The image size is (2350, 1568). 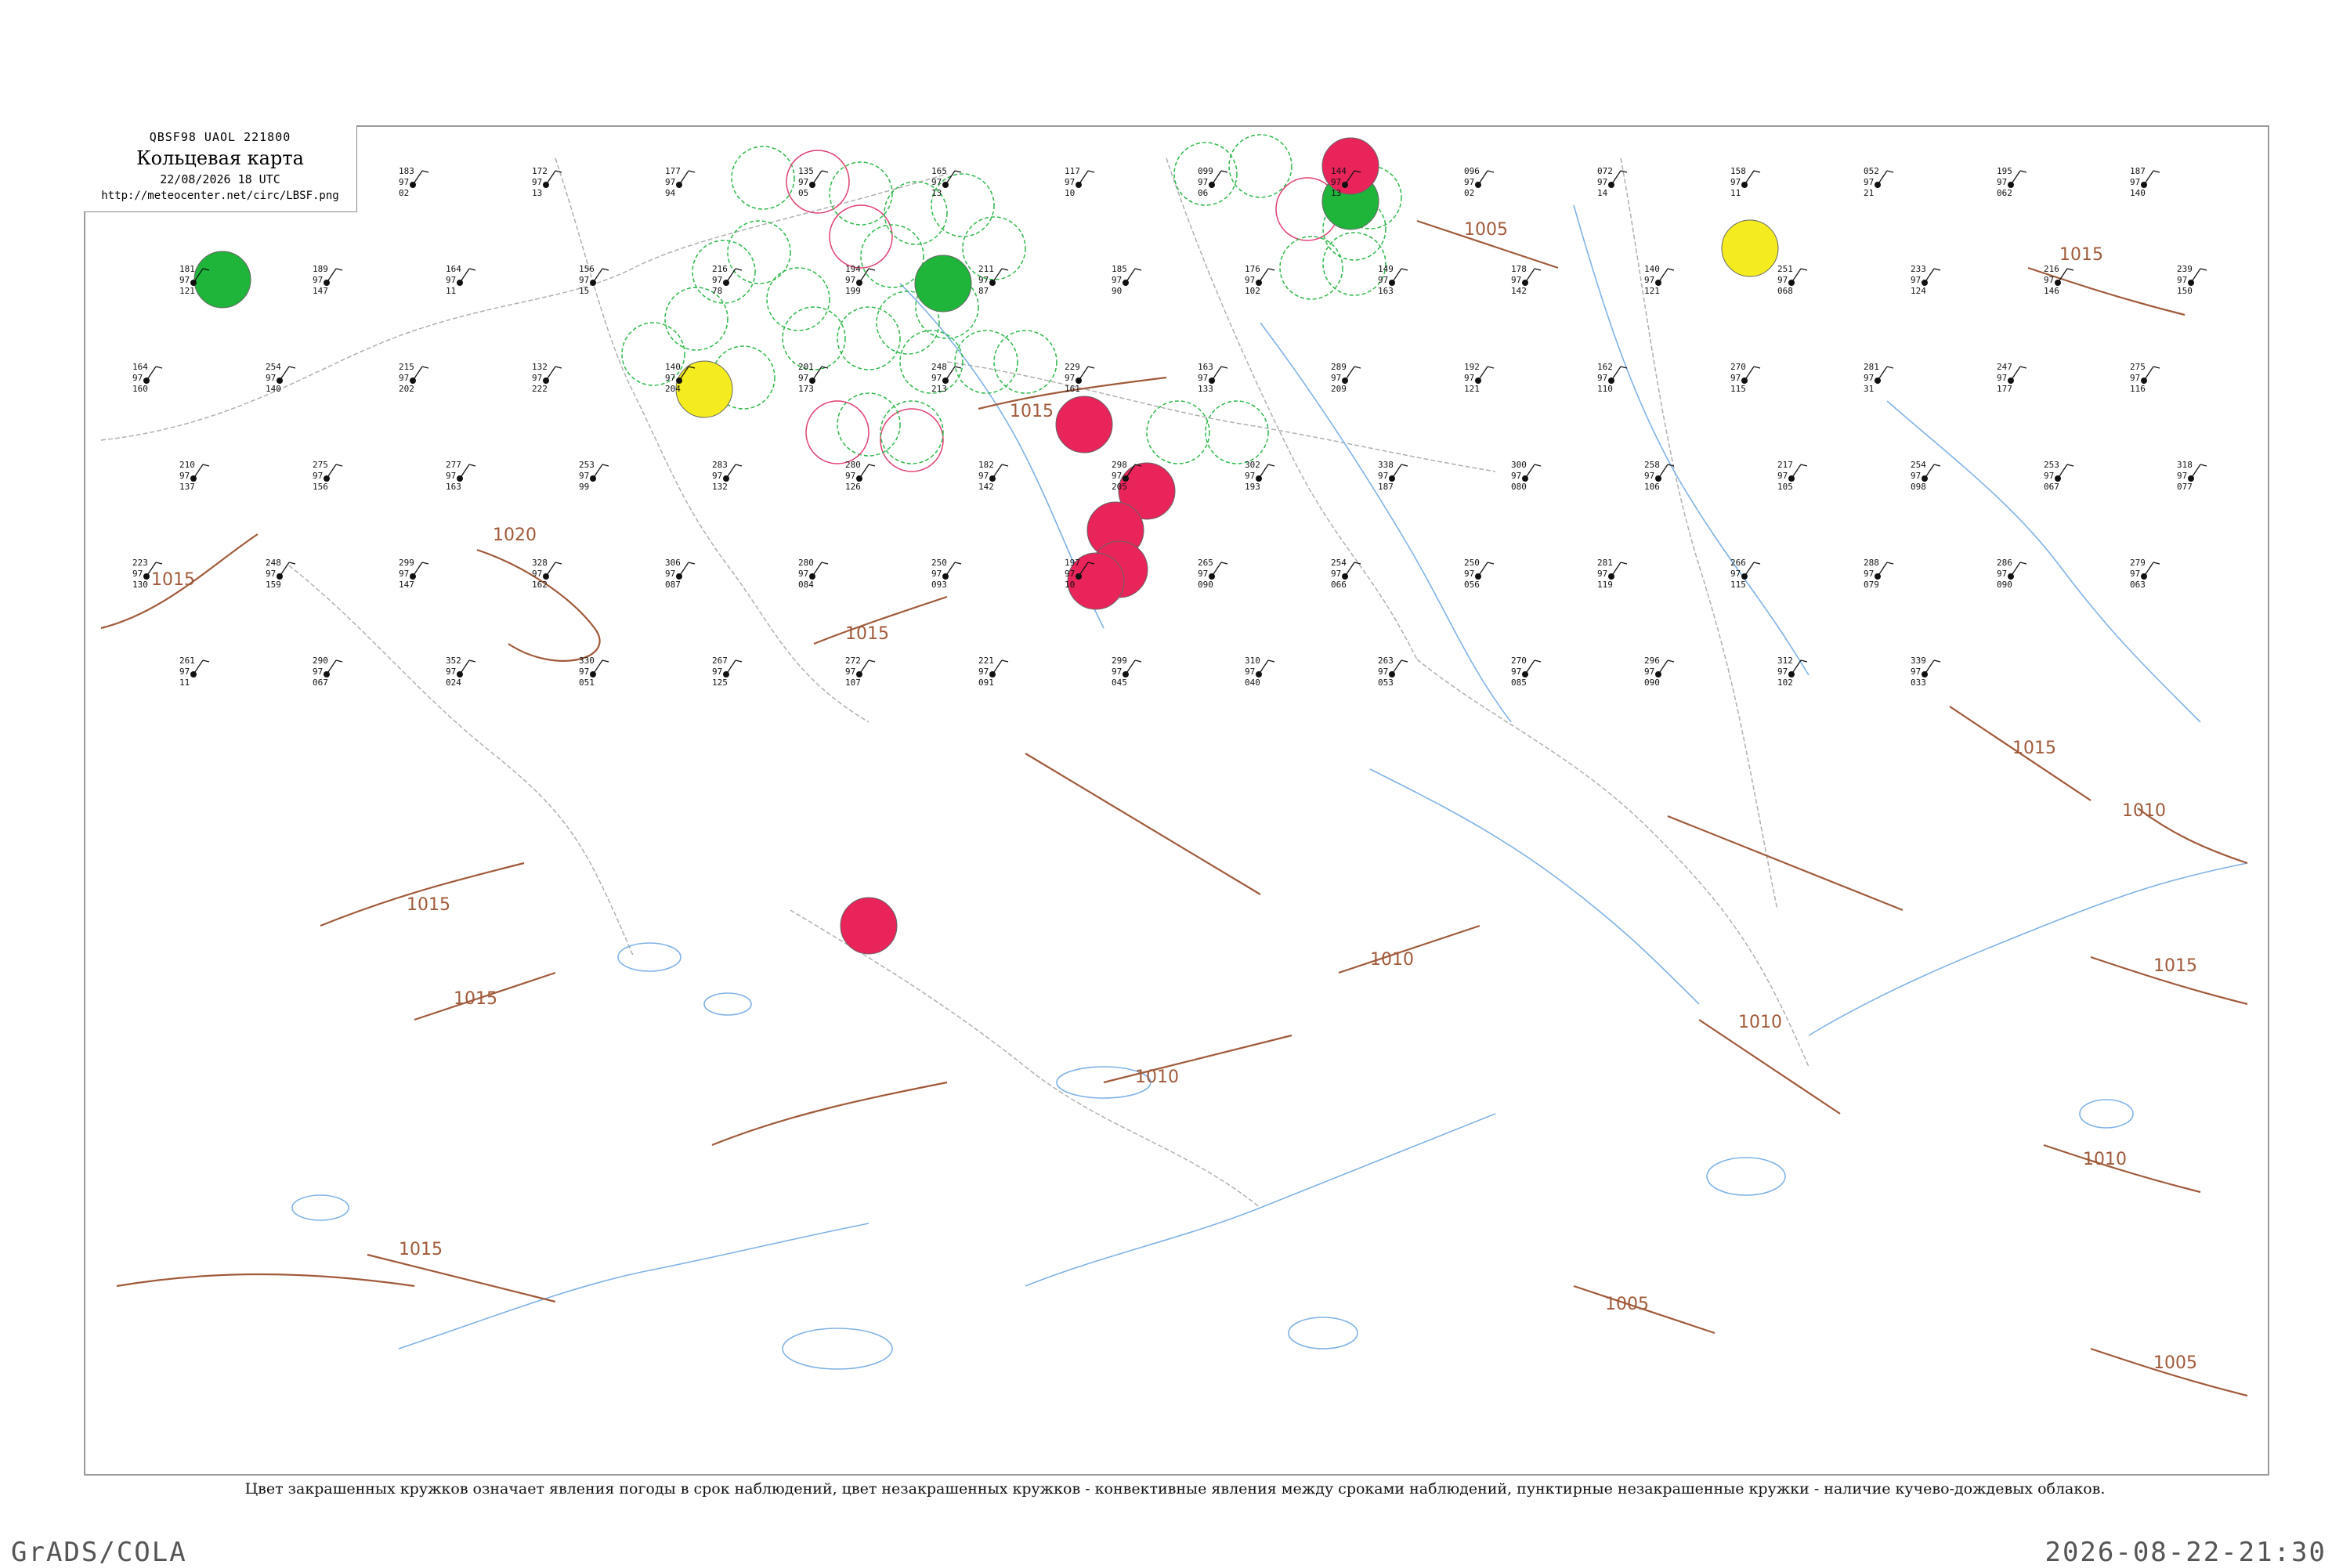 What do you see at coordinates (407, 585) in the screenshot?
I see `station-dewpoint: 147` at bounding box center [407, 585].